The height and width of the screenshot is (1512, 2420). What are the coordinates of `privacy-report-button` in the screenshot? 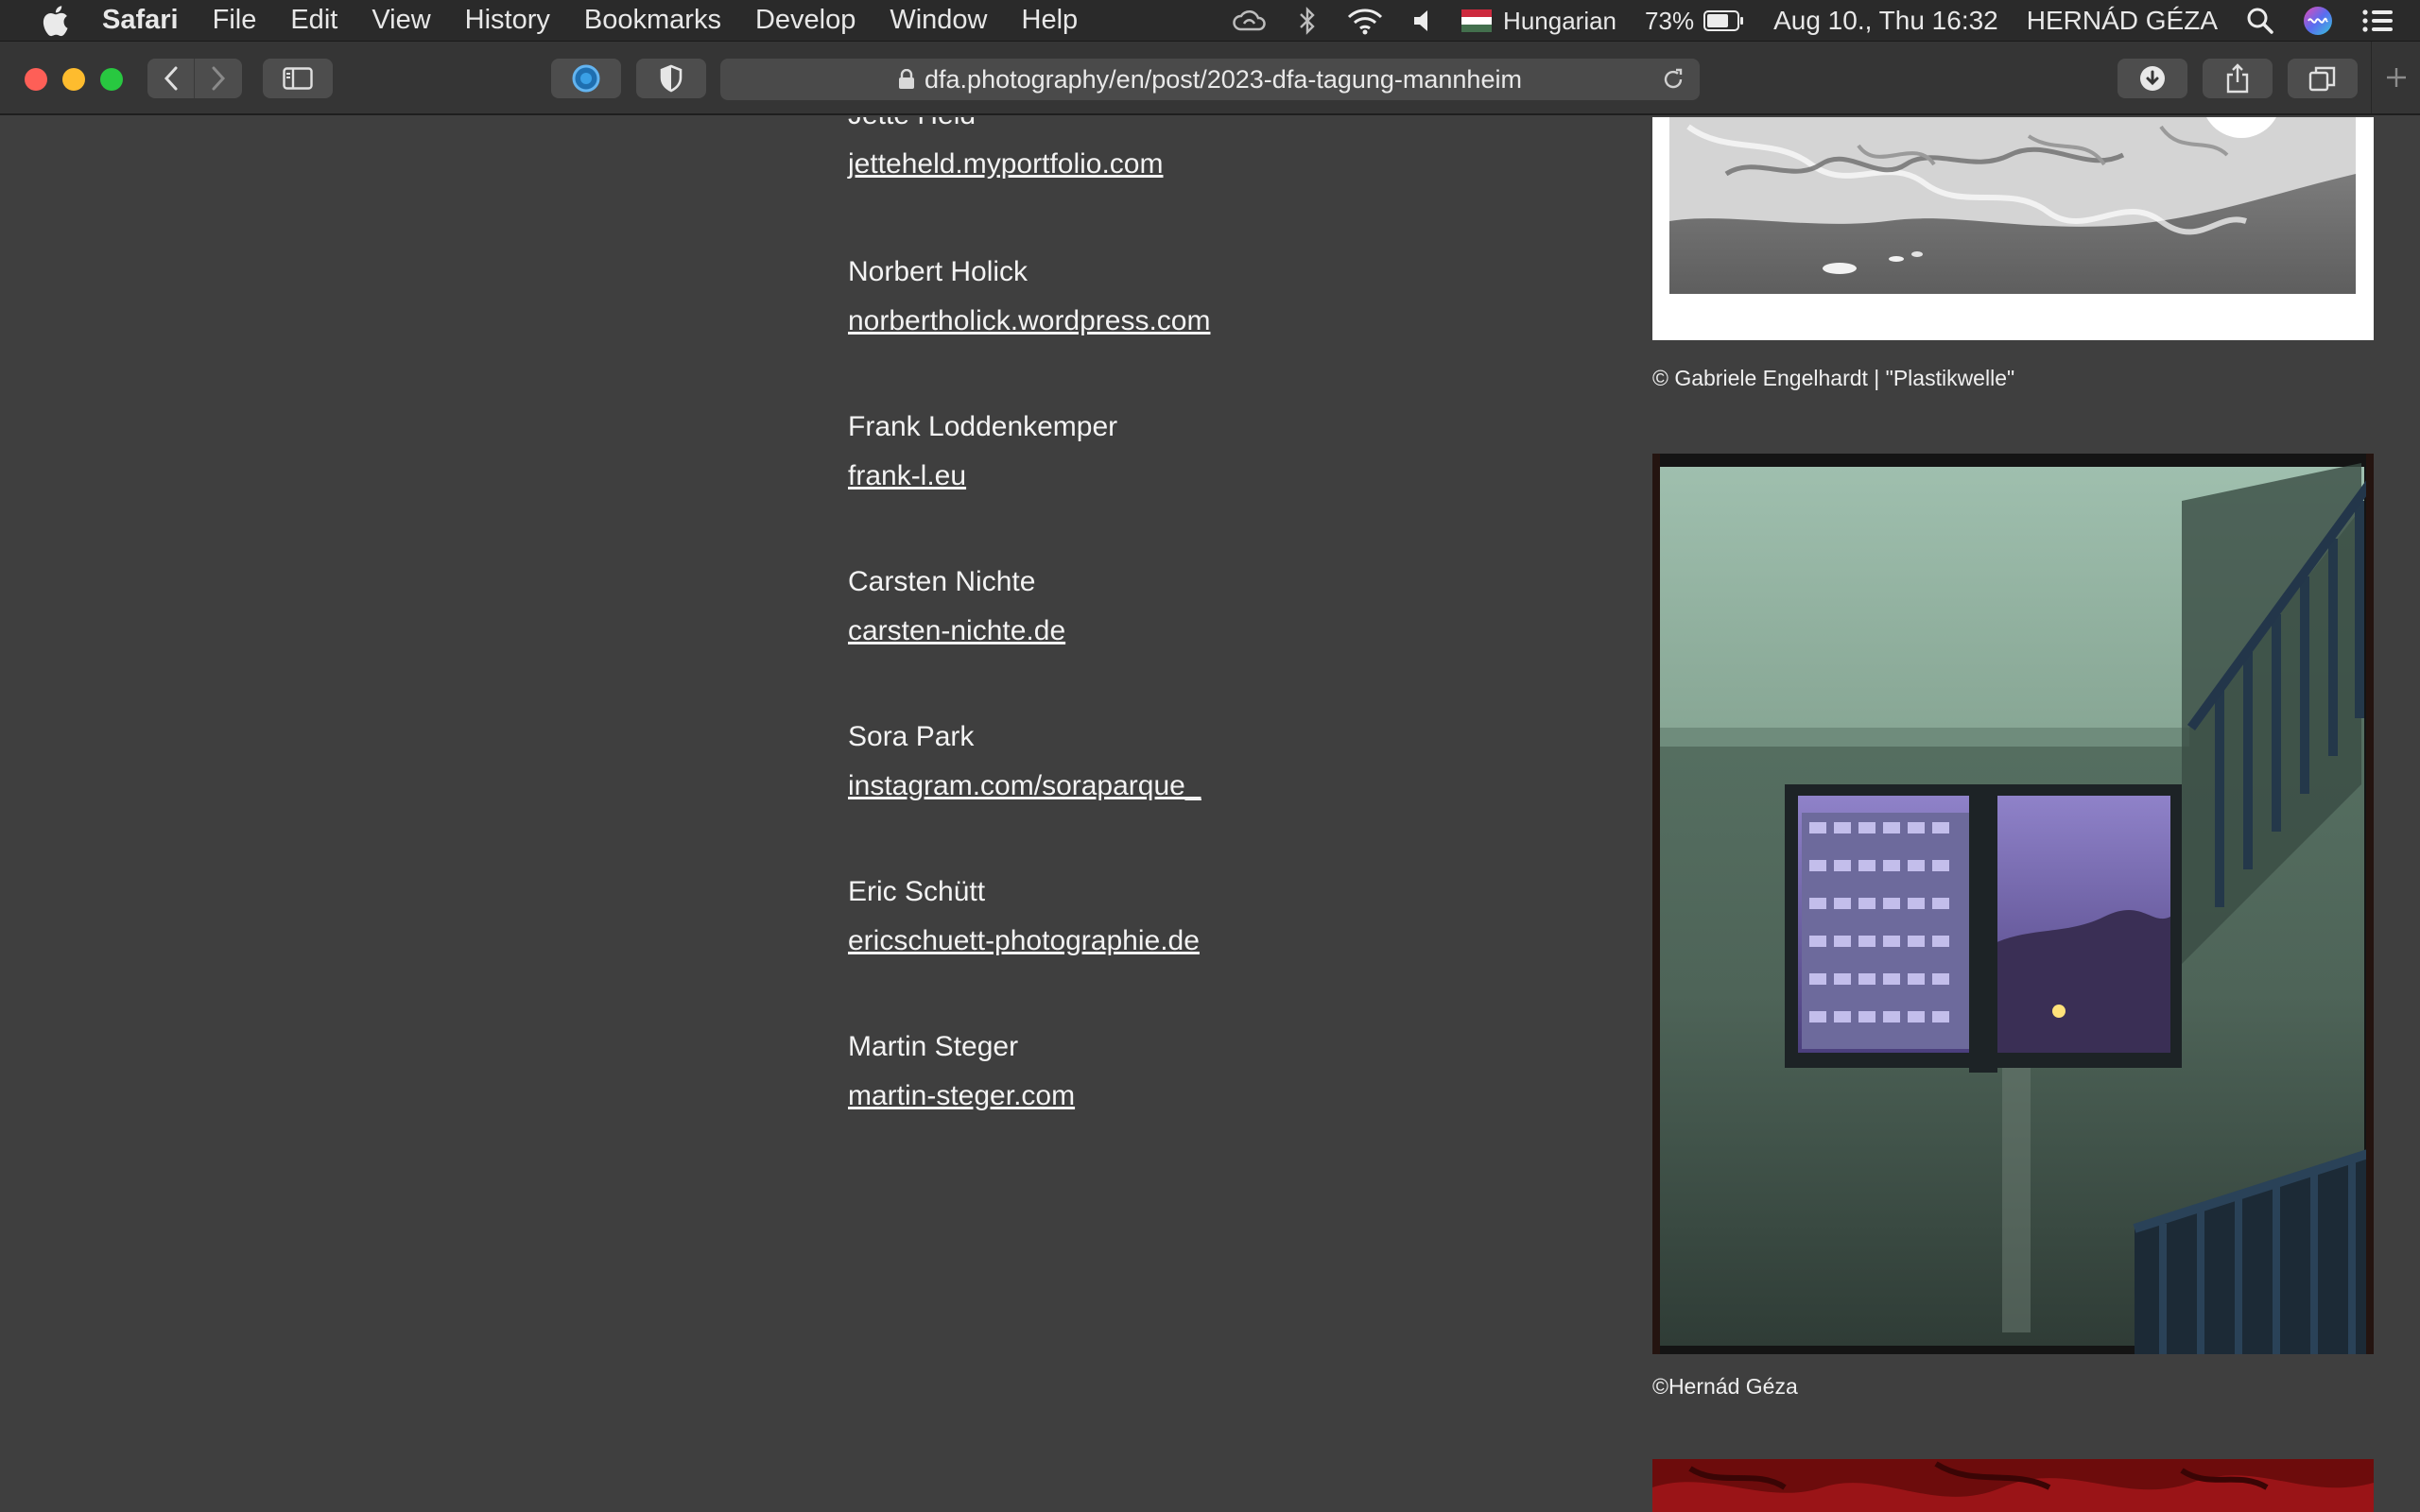 It's located at (671, 78).